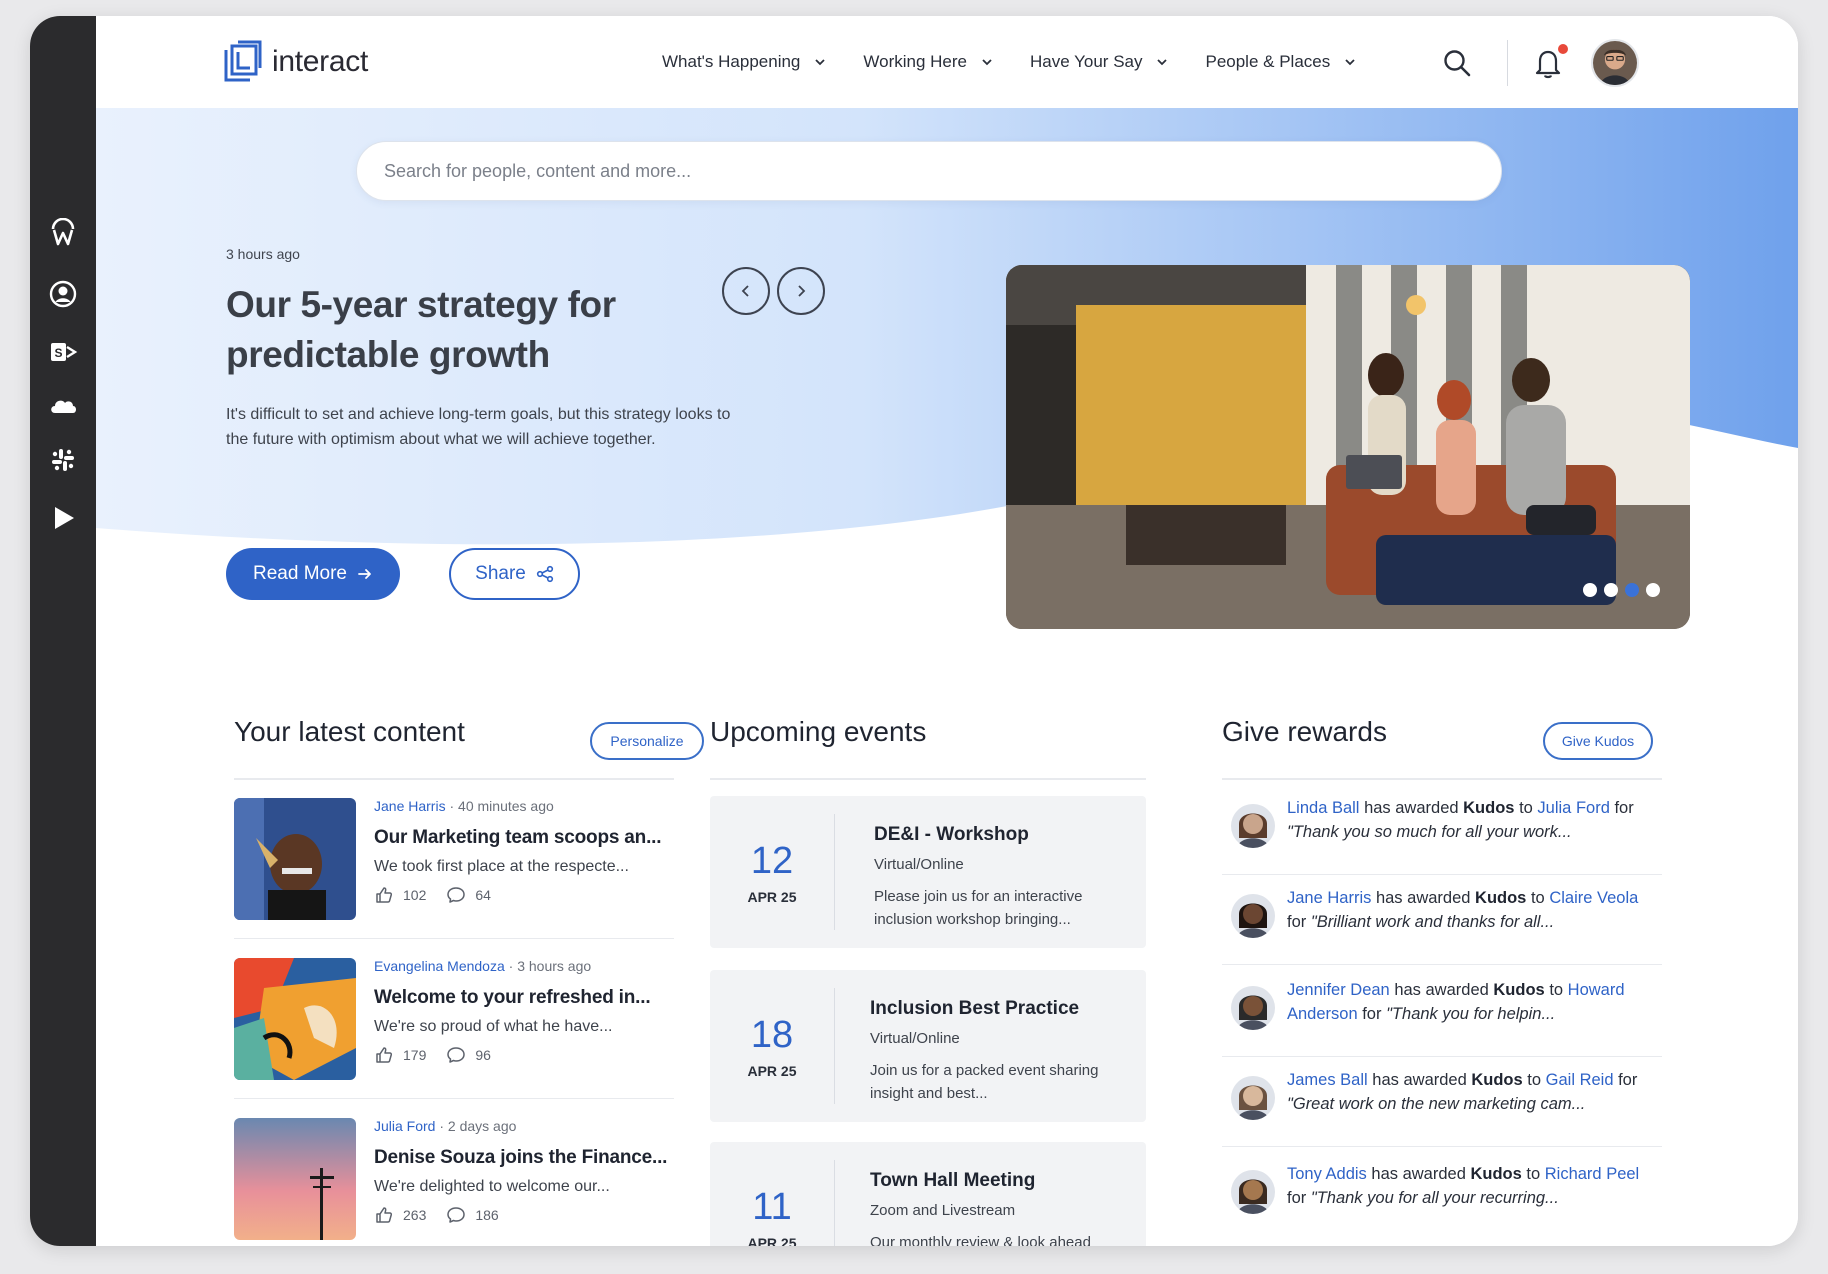 The width and height of the screenshot is (1828, 1274). What do you see at coordinates (524, 1215) in the screenshot?
I see `content-stats: 263 186` at bounding box center [524, 1215].